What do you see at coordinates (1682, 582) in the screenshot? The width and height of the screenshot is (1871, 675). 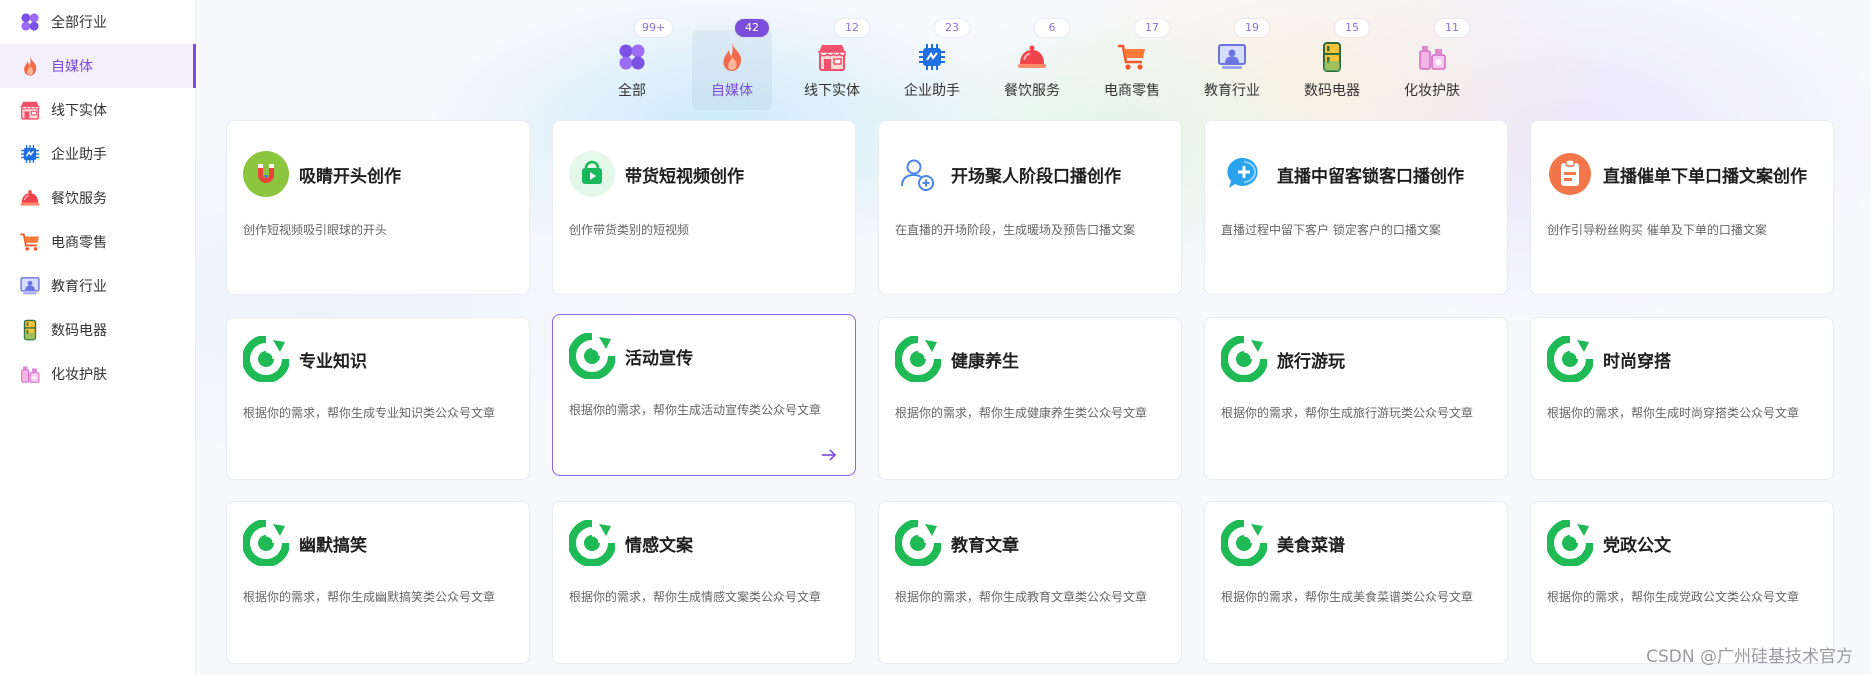 I see `tool-card-party-document: 党政公文 根据你的需求，帮你生成党政公文类公众号文章` at bounding box center [1682, 582].